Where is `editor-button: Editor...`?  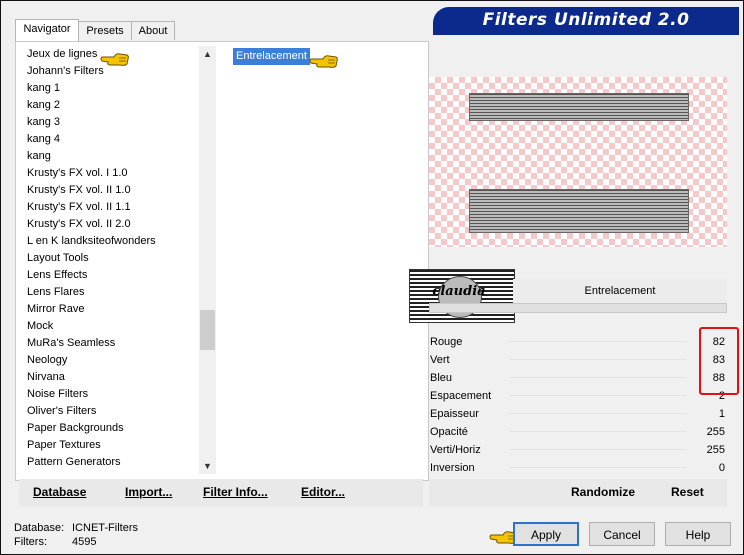 editor-button: Editor... is located at coordinates (323, 492).